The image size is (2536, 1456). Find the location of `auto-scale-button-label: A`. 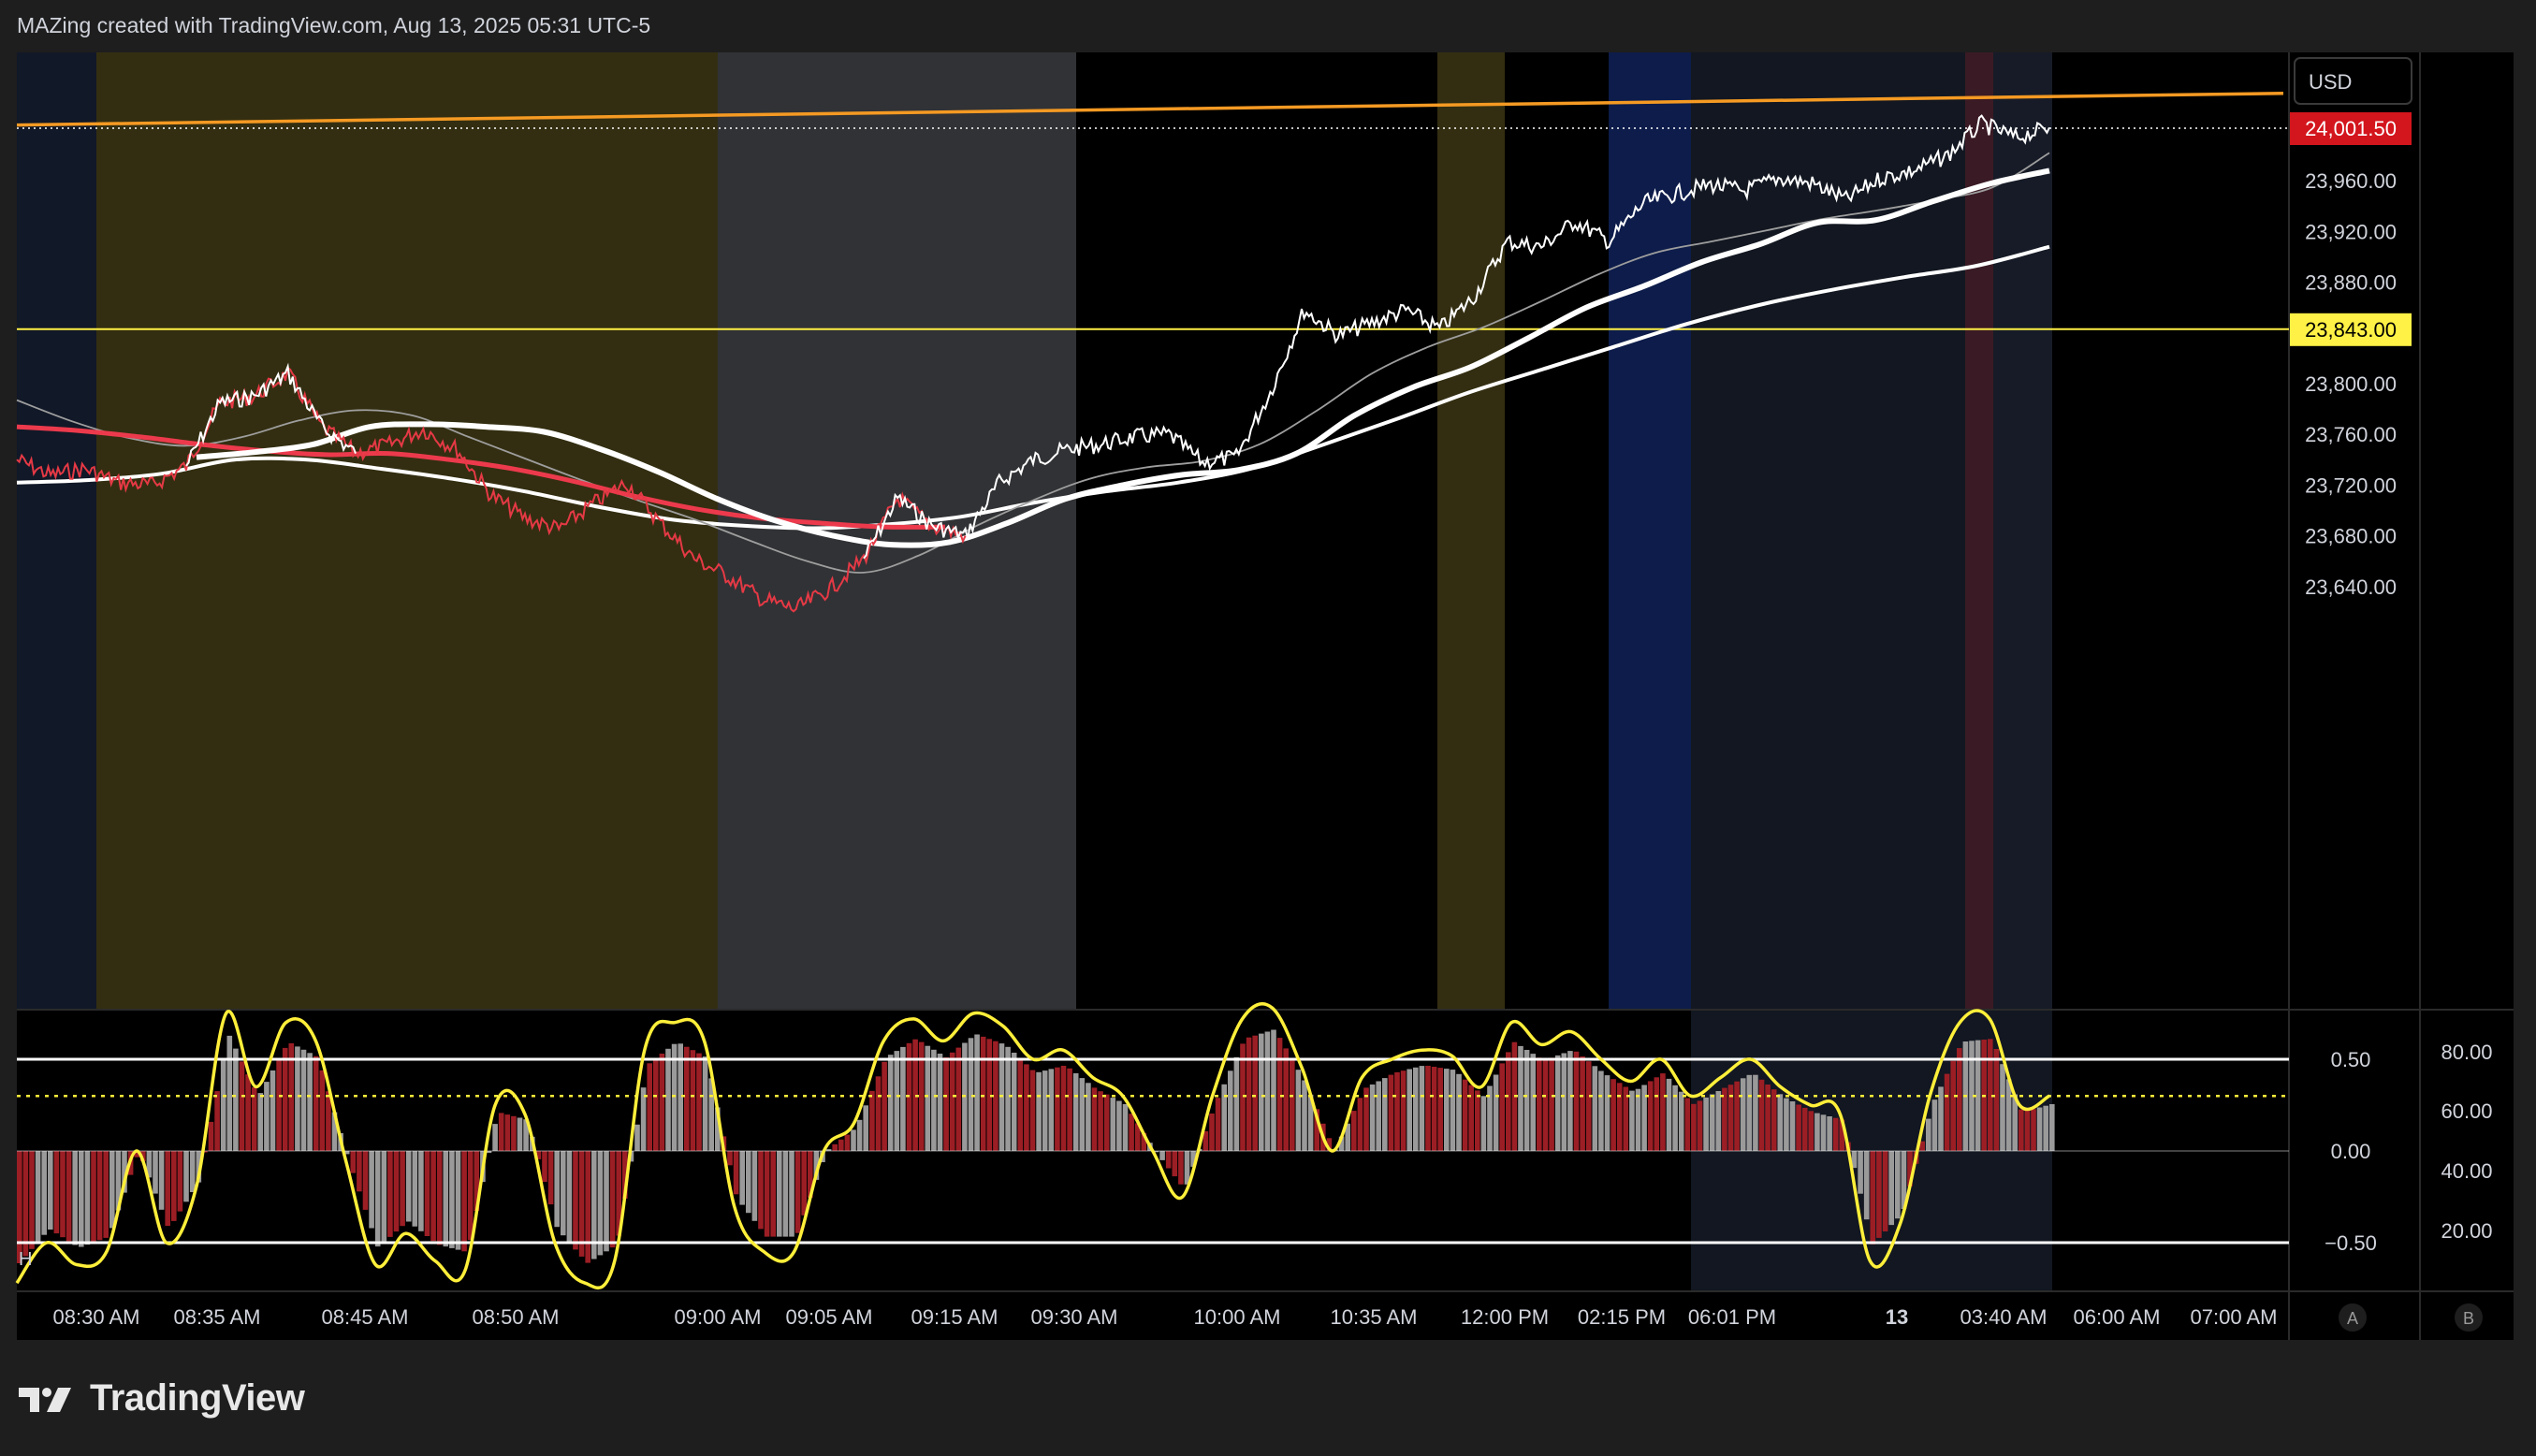

auto-scale-button-label: A is located at coordinates (2352, 1318).